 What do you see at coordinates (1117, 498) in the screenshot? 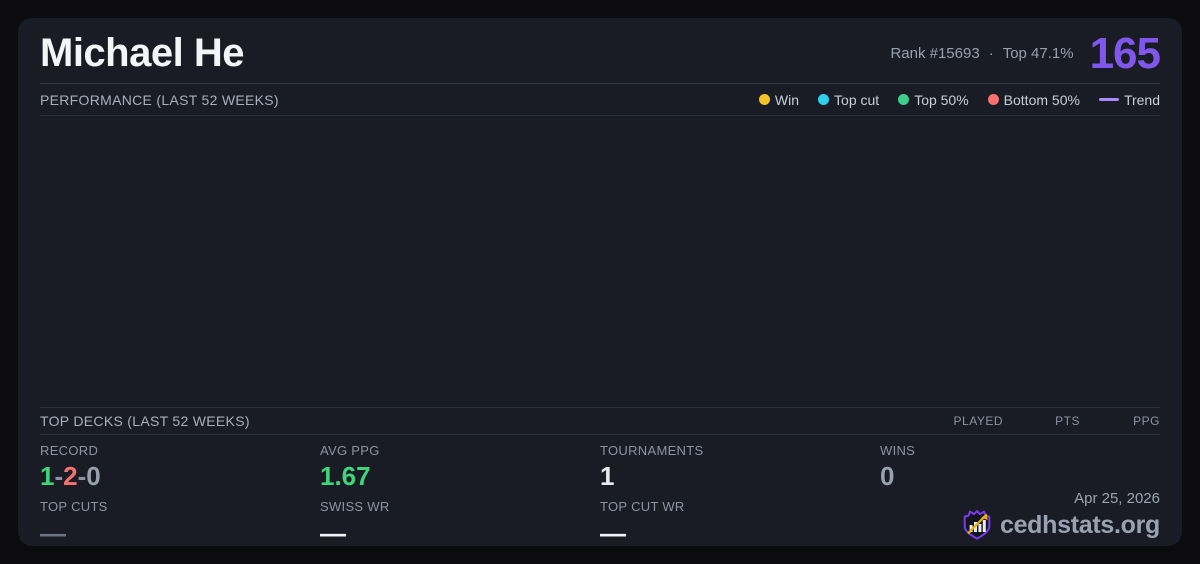
I see `generated-date: Apr 25, 2026` at bounding box center [1117, 498].